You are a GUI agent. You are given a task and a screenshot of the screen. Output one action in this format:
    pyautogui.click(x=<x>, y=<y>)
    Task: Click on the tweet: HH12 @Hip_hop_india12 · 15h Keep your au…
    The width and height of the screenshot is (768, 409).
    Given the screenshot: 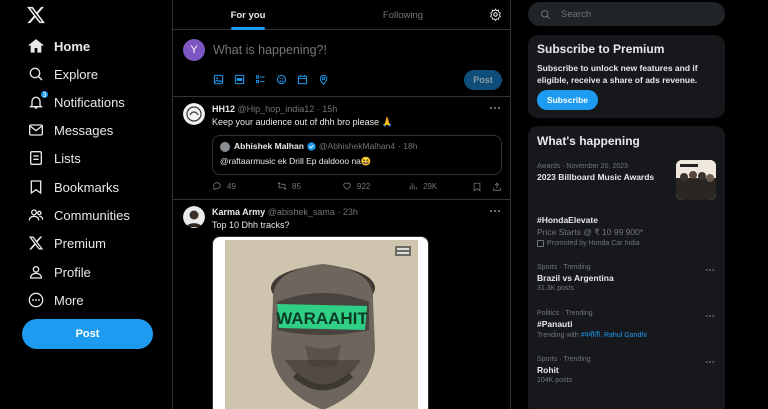 What is the action you would take?
    pyautogui.click(x=341, y=148)
    